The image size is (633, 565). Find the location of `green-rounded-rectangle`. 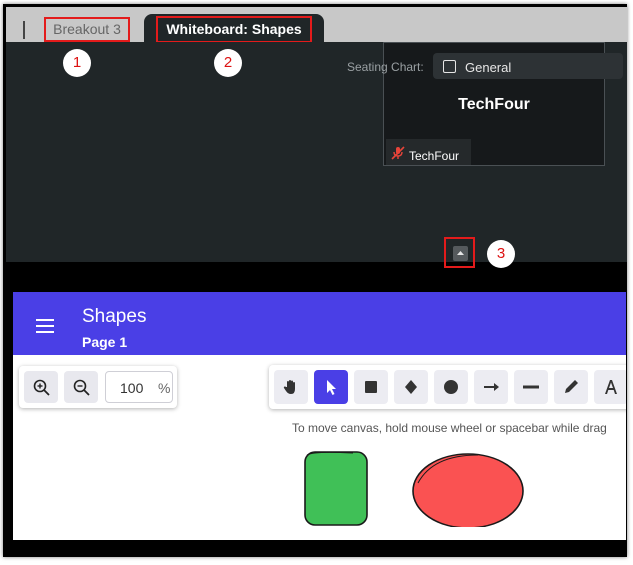

green-rounded-rectangle is located at coordinates (336, 488).